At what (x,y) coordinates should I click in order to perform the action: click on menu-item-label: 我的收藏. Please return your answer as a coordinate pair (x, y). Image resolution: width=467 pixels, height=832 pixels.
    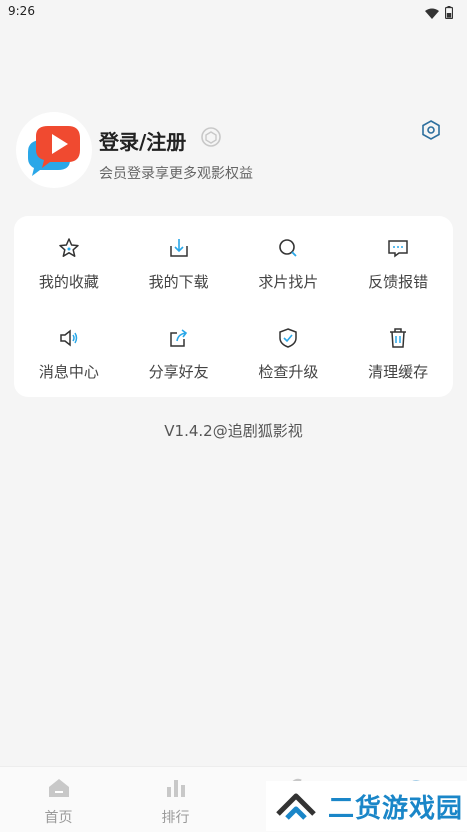
    Looking at the image, I should click on (68, 282).